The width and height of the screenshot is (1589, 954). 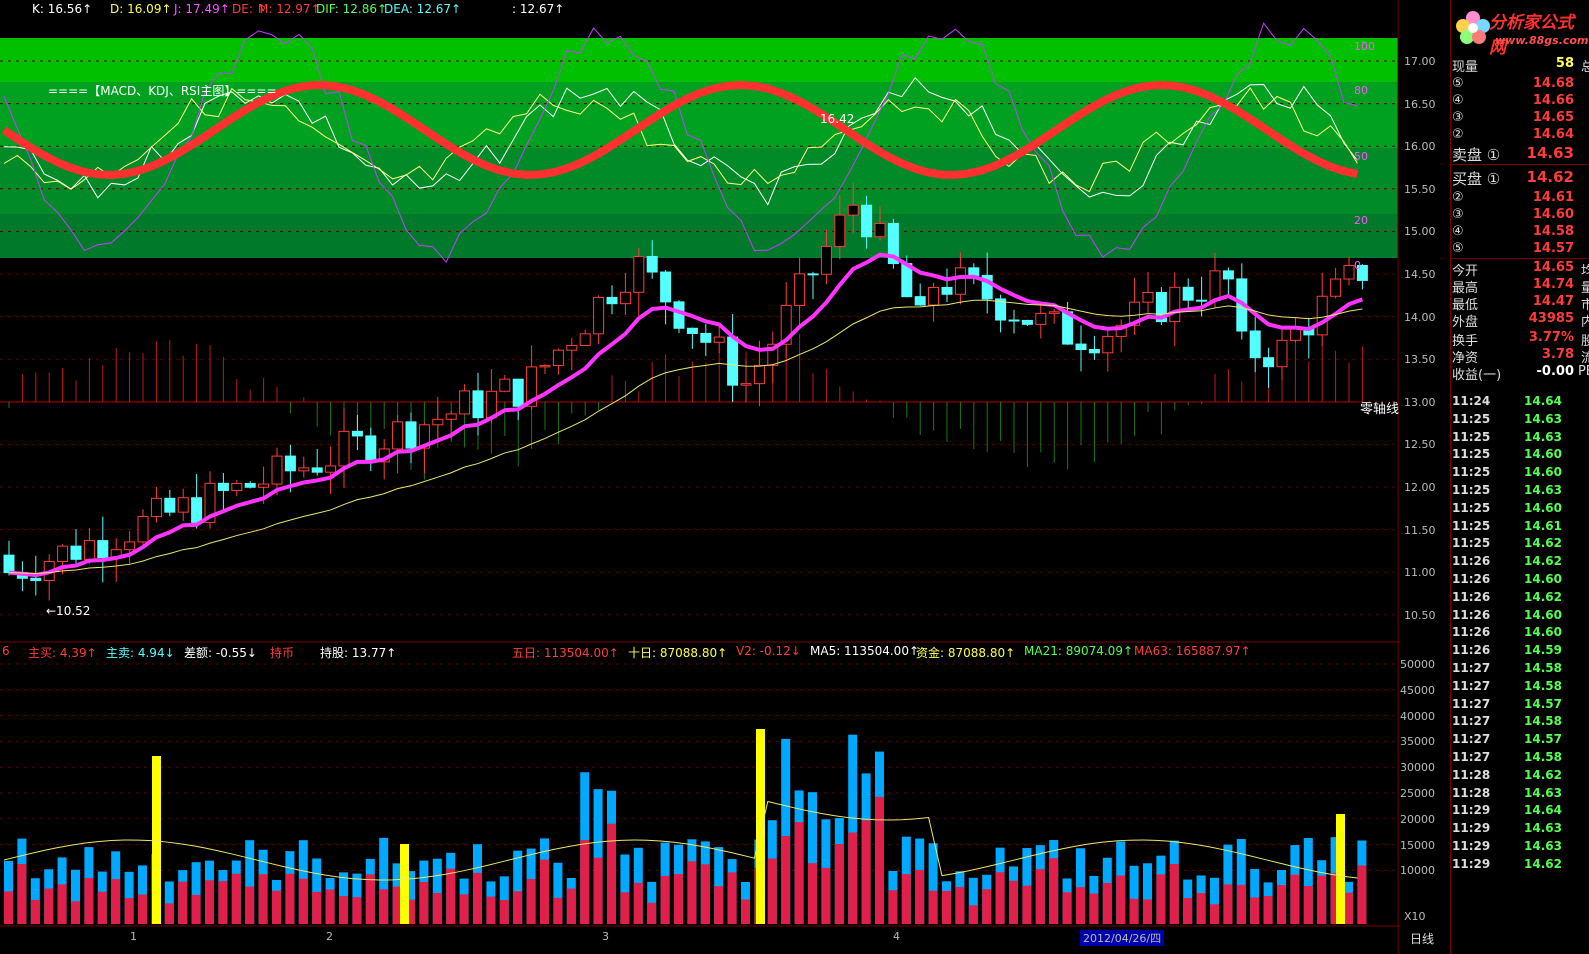 I want to click on tick-row: 11:29 14.63, so click(x=1520, y=829).